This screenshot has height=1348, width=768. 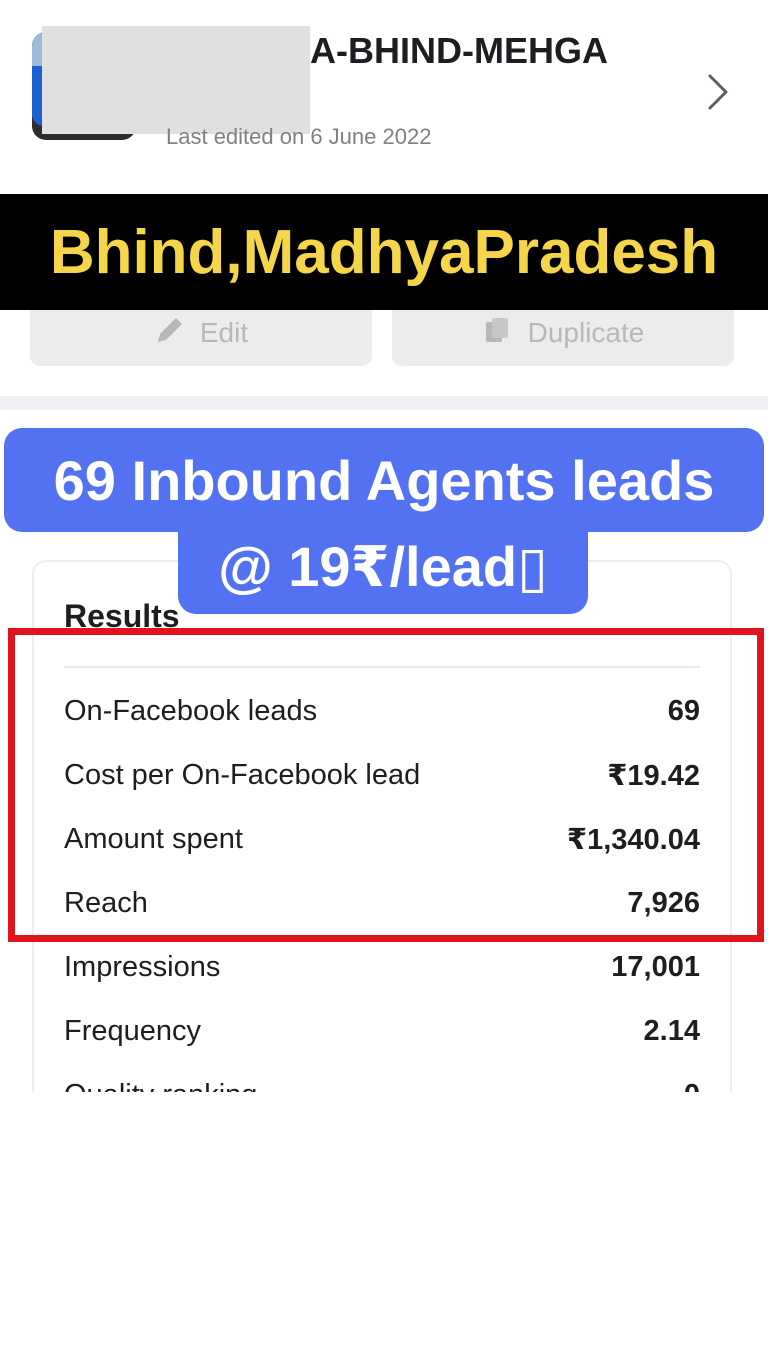 What do you see at coordinates (299, 136) in the screenshot?
I see `last-edited-text: Last edited on 6 June 2022` at bounding box center [299, 136].